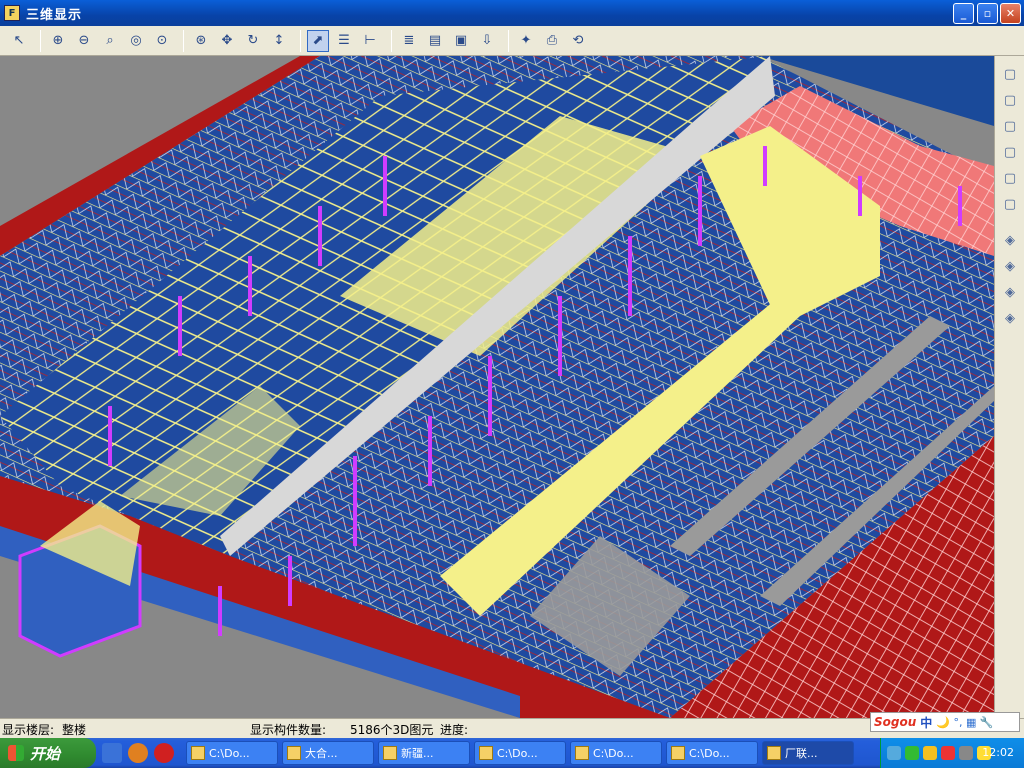 Image resolution: width=1024 pixels, height=768 pixels. Describe the element at coordinates (1010, 100) in the screenshot. I see `view-front-icon: ▢` at that location.